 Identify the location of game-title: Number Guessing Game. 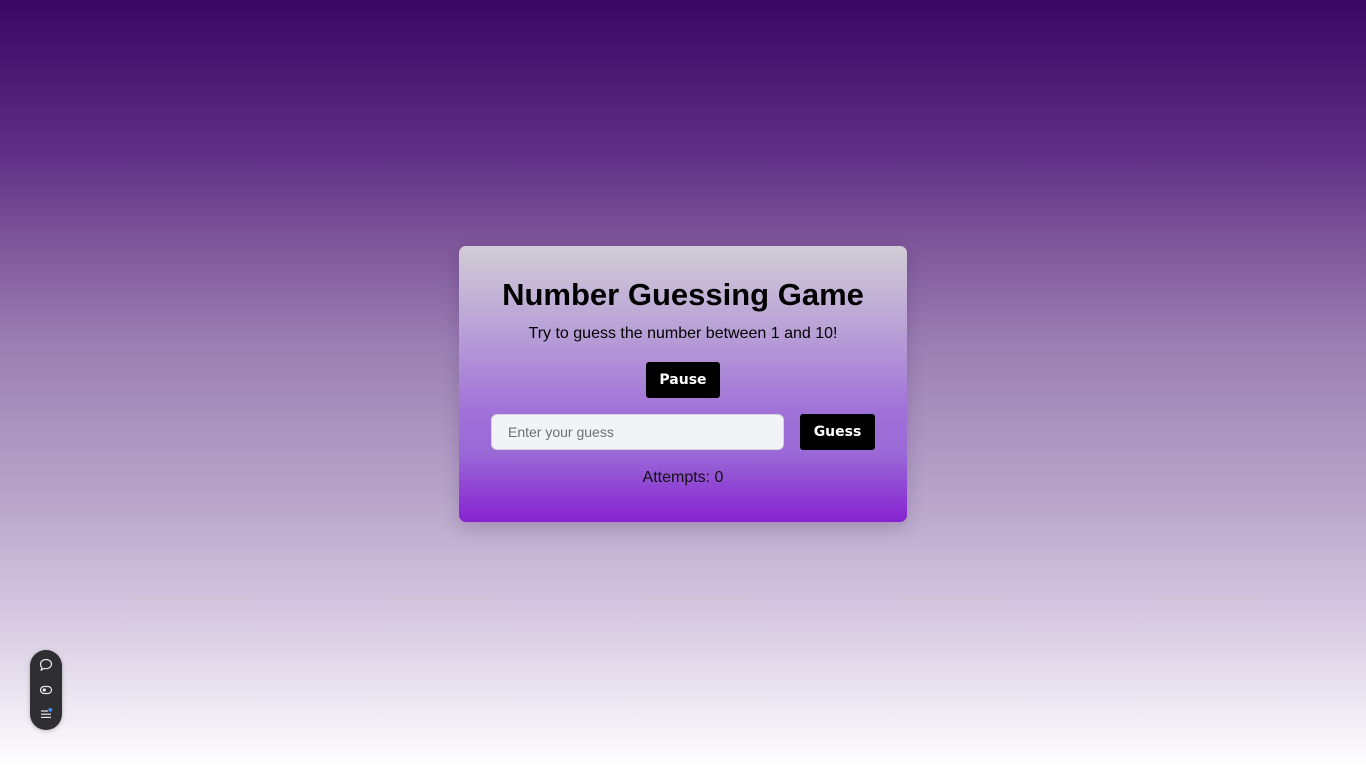
(683, 294).